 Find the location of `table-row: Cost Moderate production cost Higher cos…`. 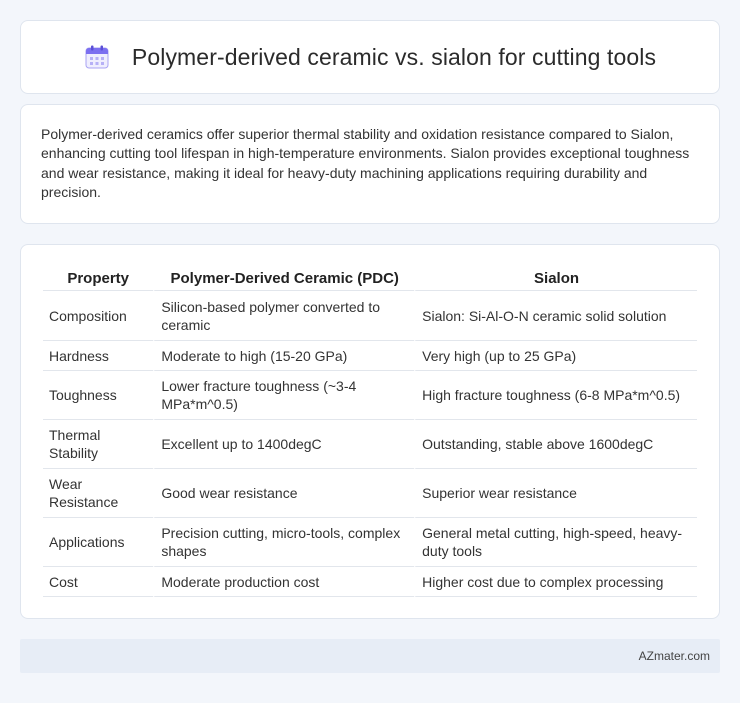

table-row: Cost Moderate production cost Higher cos… is located at coordinates (370, 582).